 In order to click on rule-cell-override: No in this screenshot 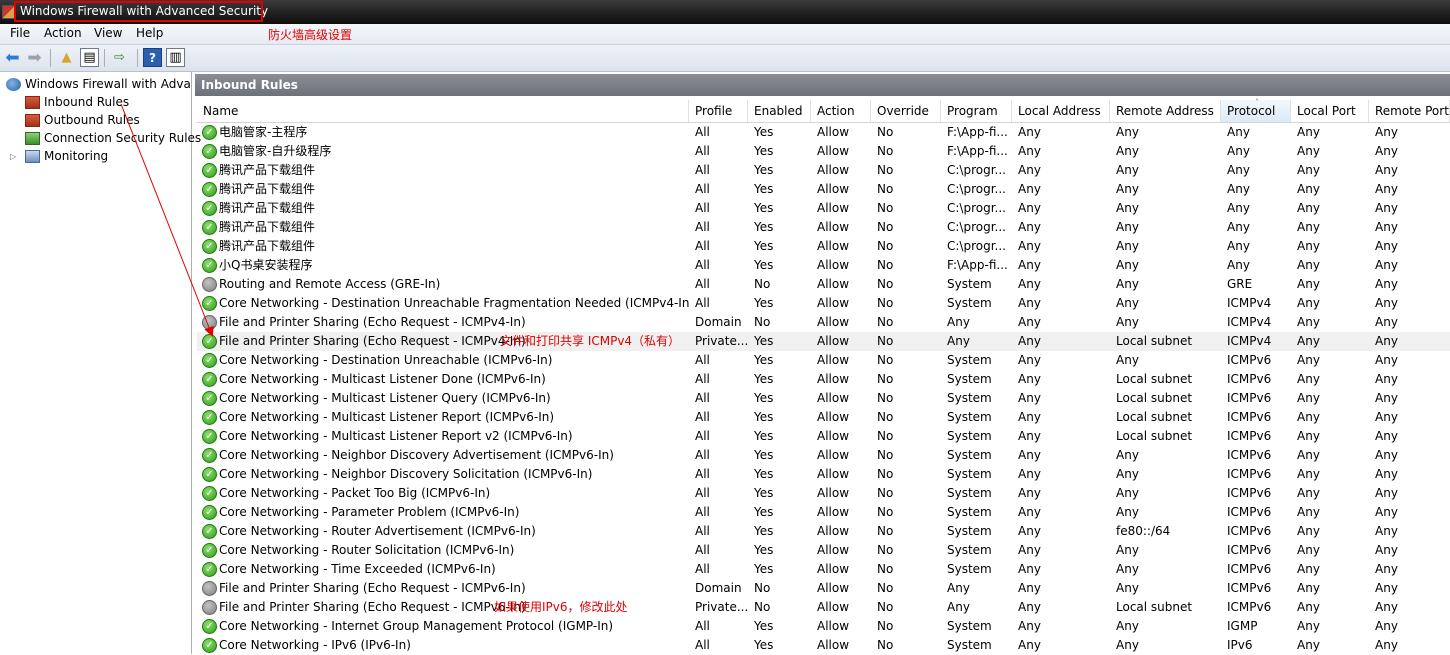, I will do `click(885, 227)`.